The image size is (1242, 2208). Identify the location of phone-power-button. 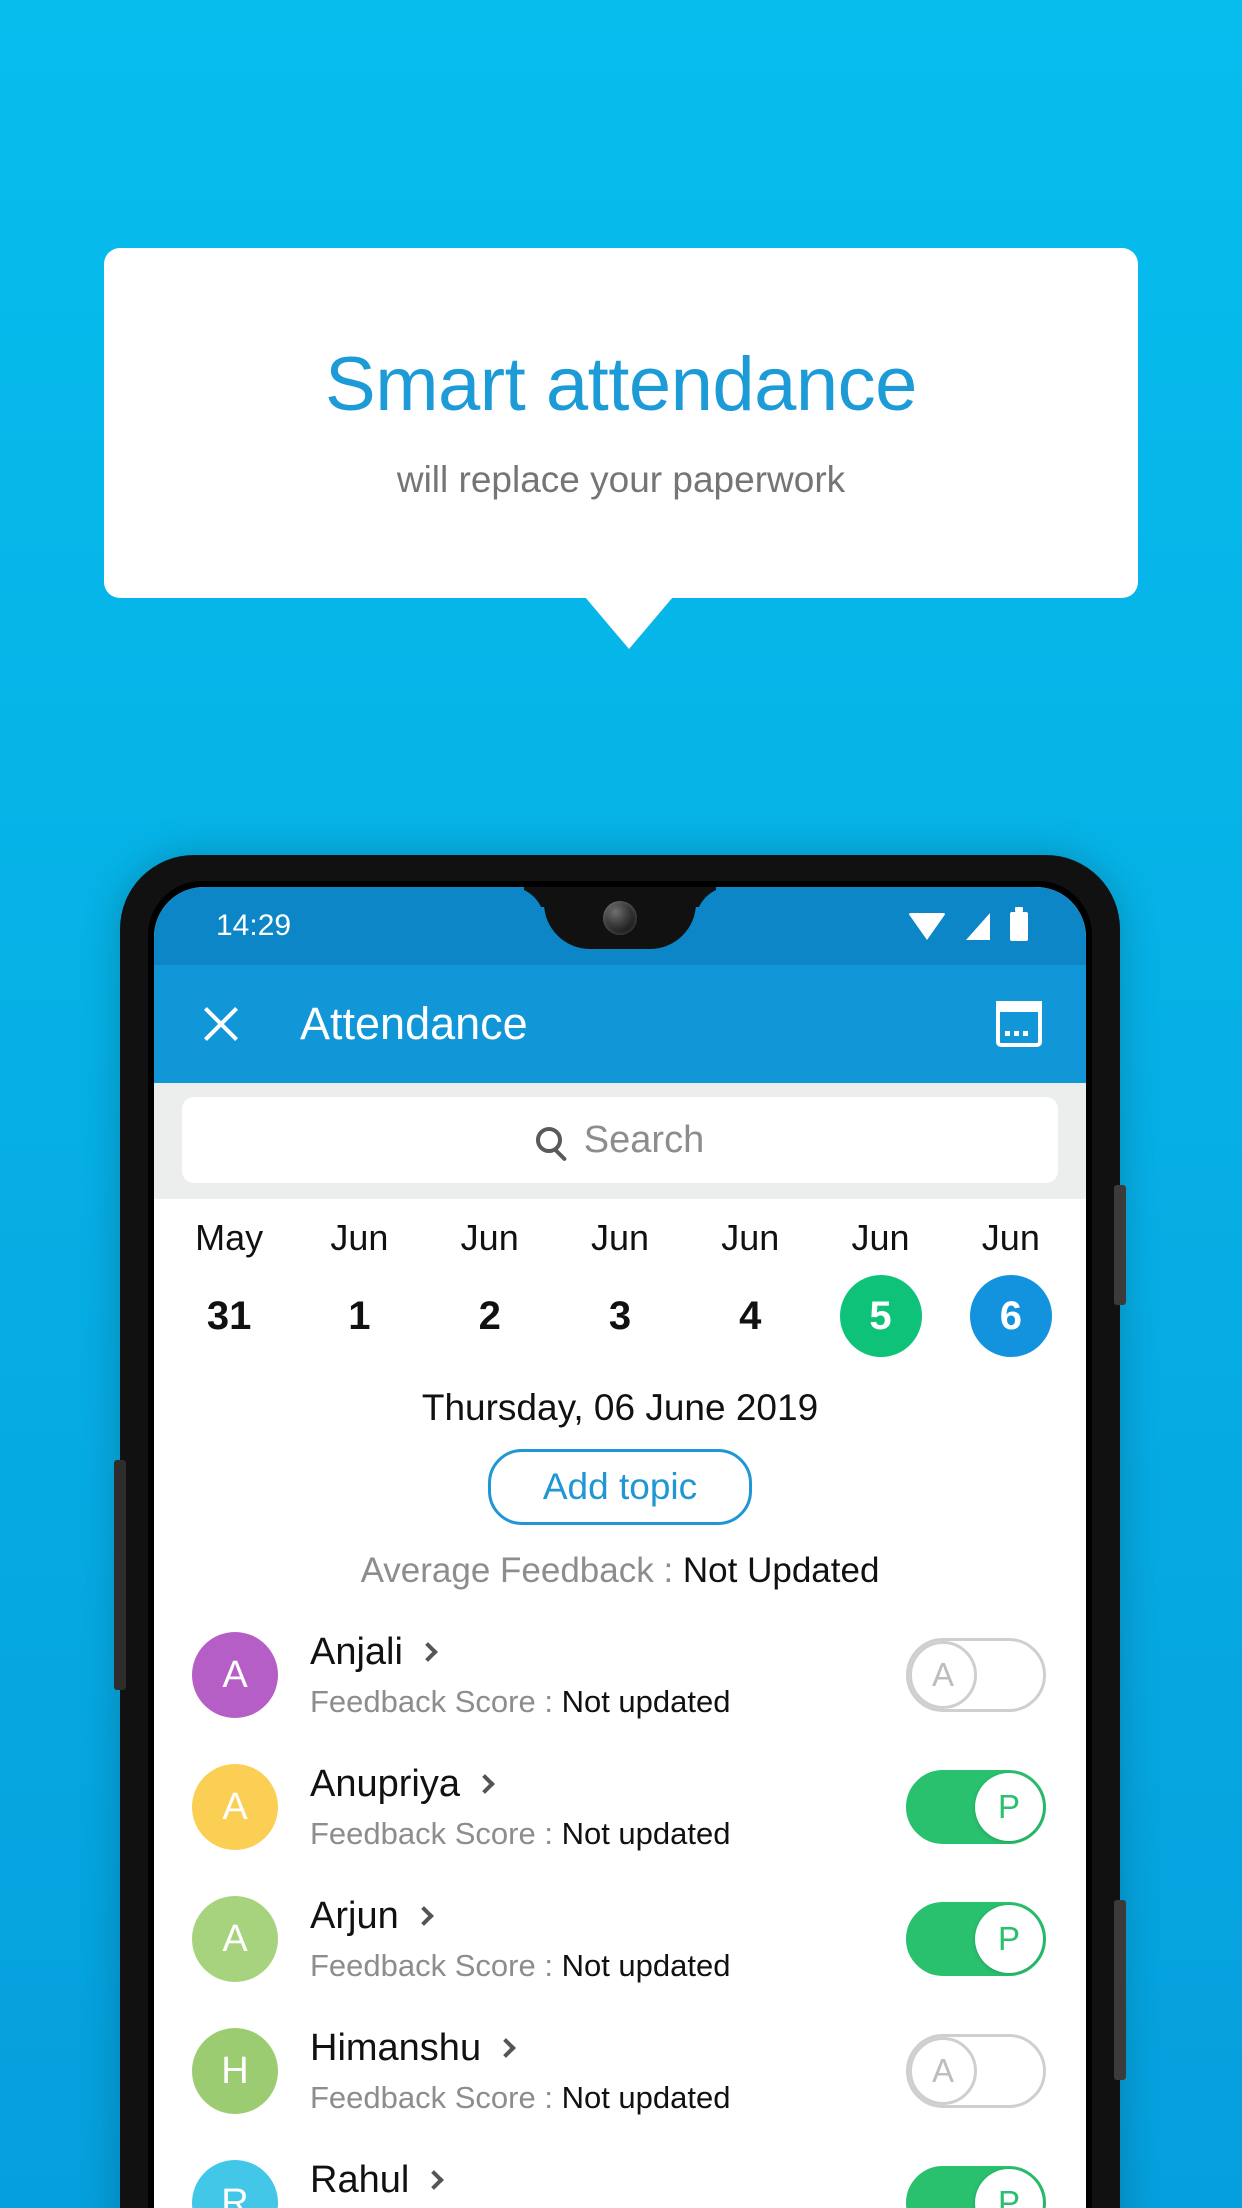
(1120, 1245).